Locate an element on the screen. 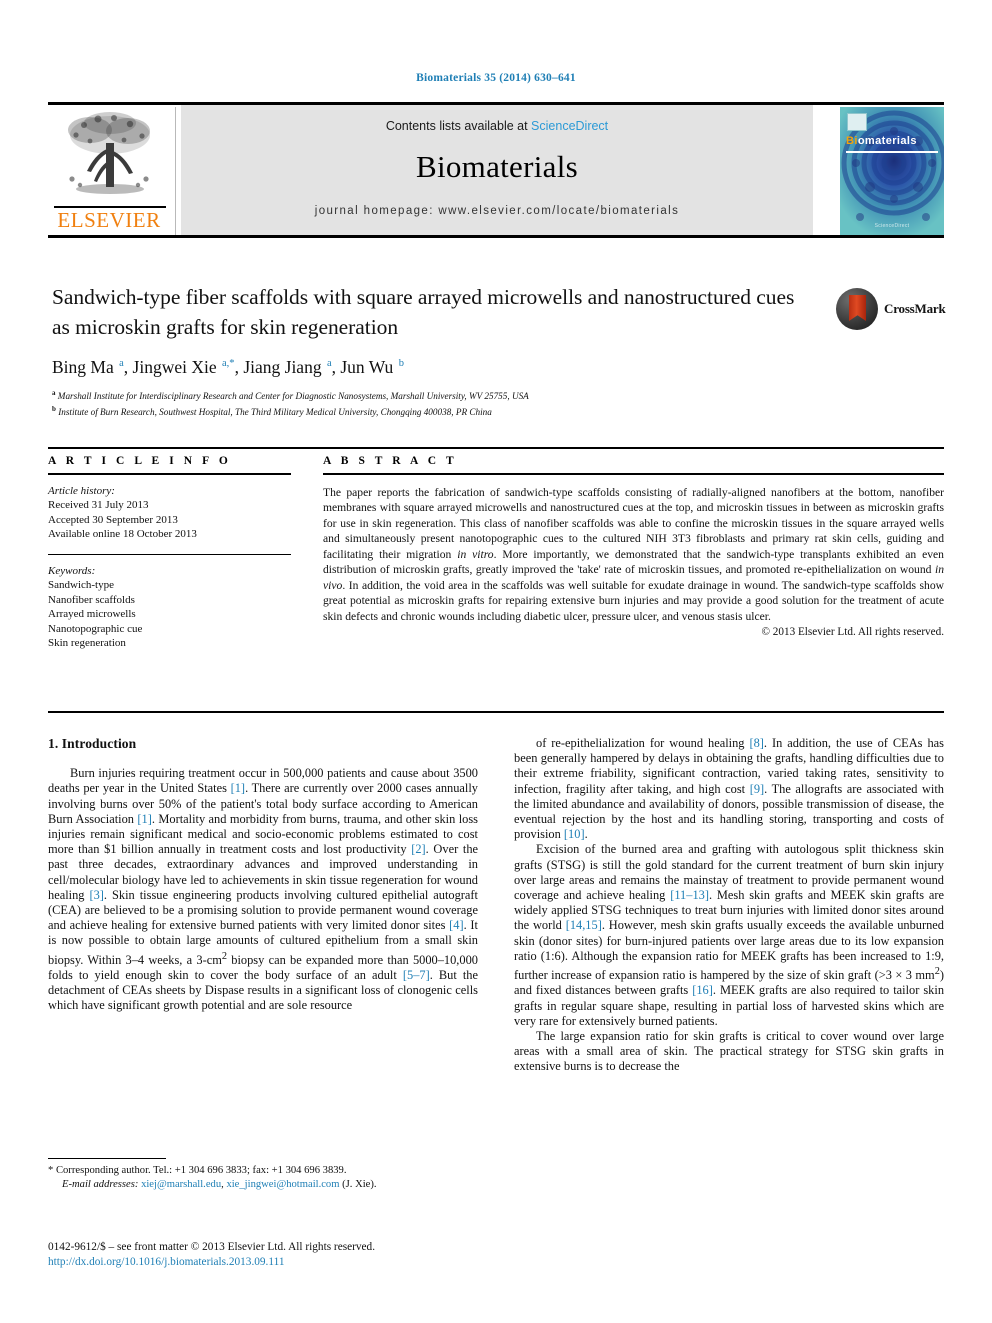 This screenshot has height=1323, width=992. crossmark-label: CrossMark is located at coordinates (915, 308).